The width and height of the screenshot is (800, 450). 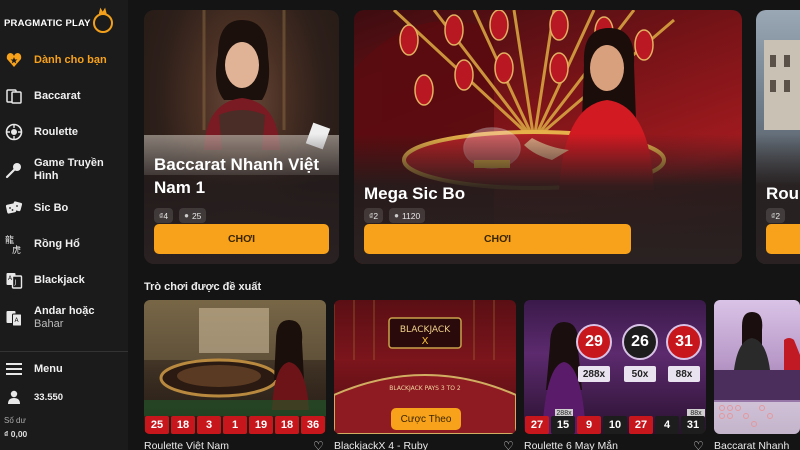 I want to click on players-chip: ● 1120, so click(x=407, y=215).